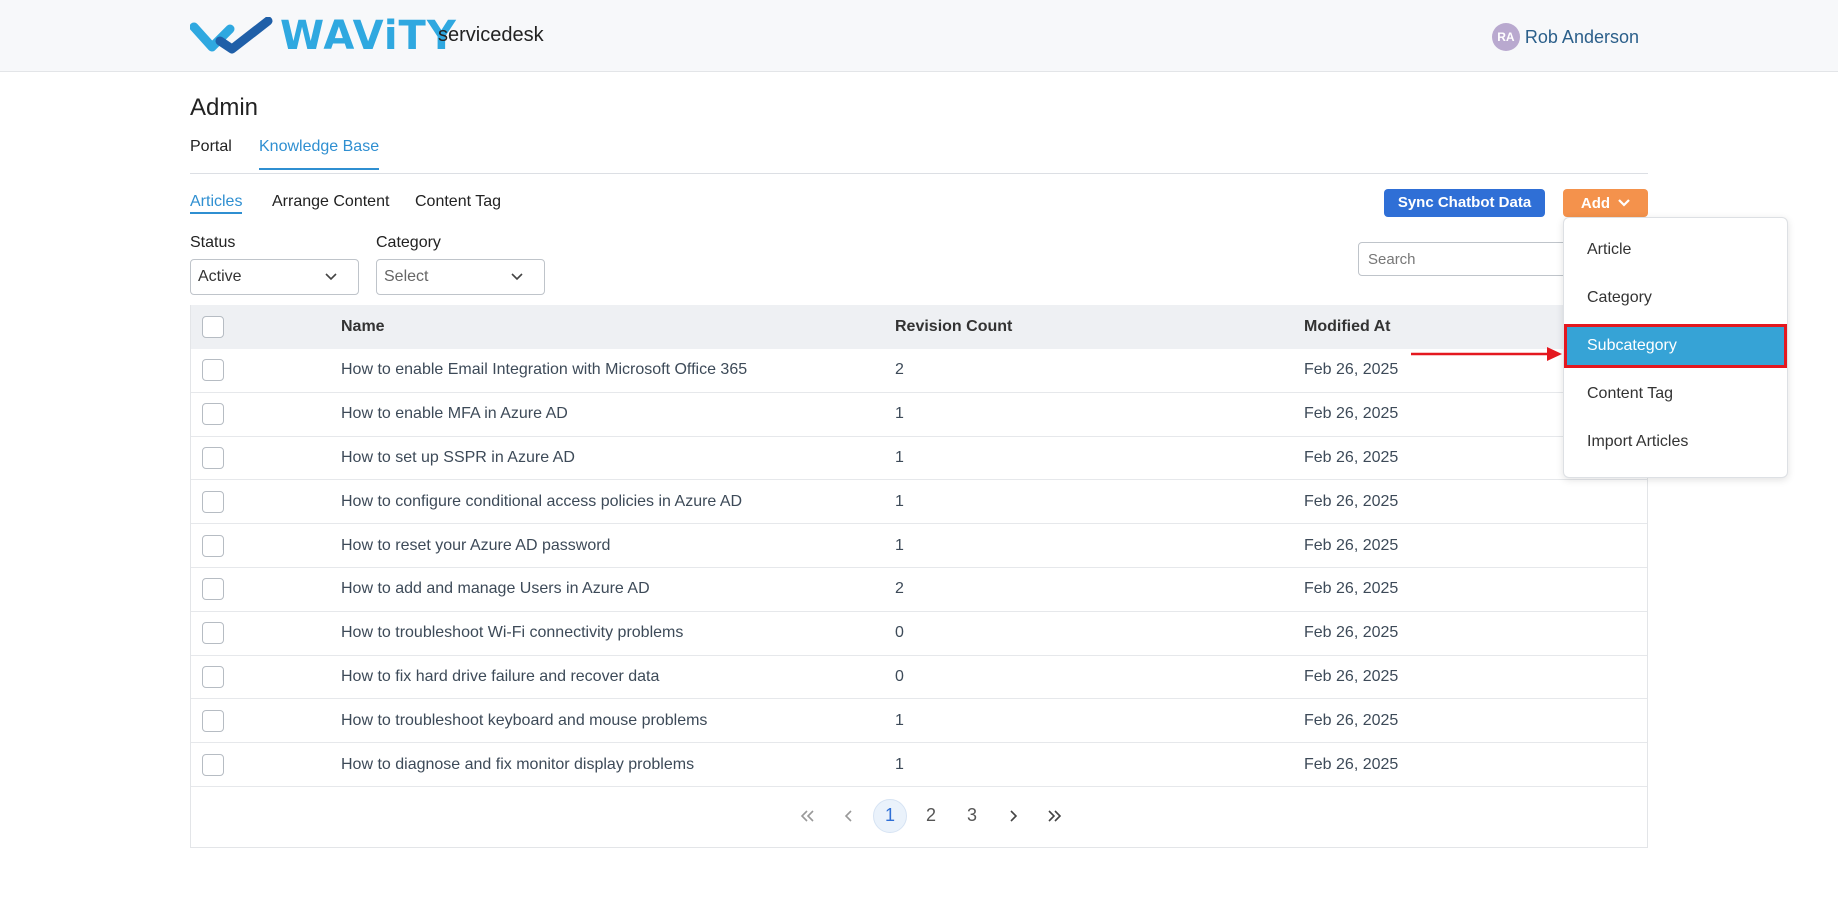 The height and width of the screenshot is (905, 1838). What do you see at coordinates (1486, 354) in the screenshot?
I see `red-arrow-icon` at bounding box center [1486, 354].